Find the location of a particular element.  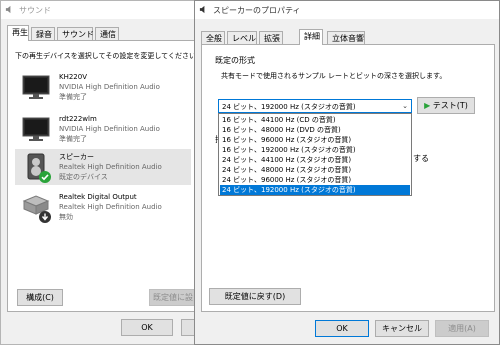

sound-ok-button: OK is located at coordinates (147, 327).